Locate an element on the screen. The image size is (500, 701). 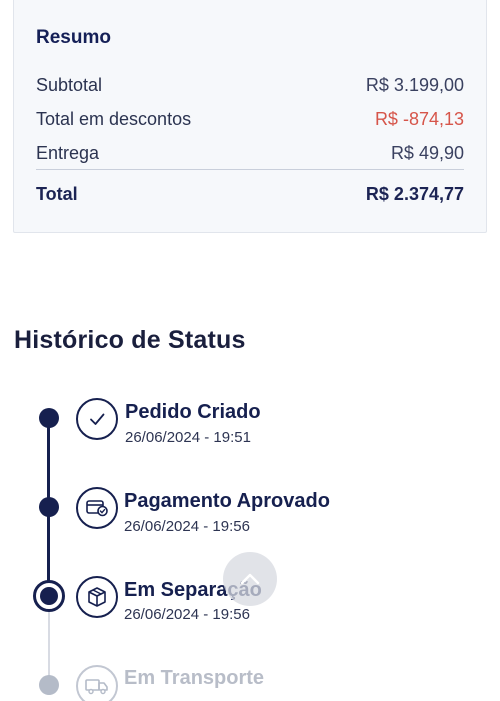
check-icon is located at coordinates (97, 419).